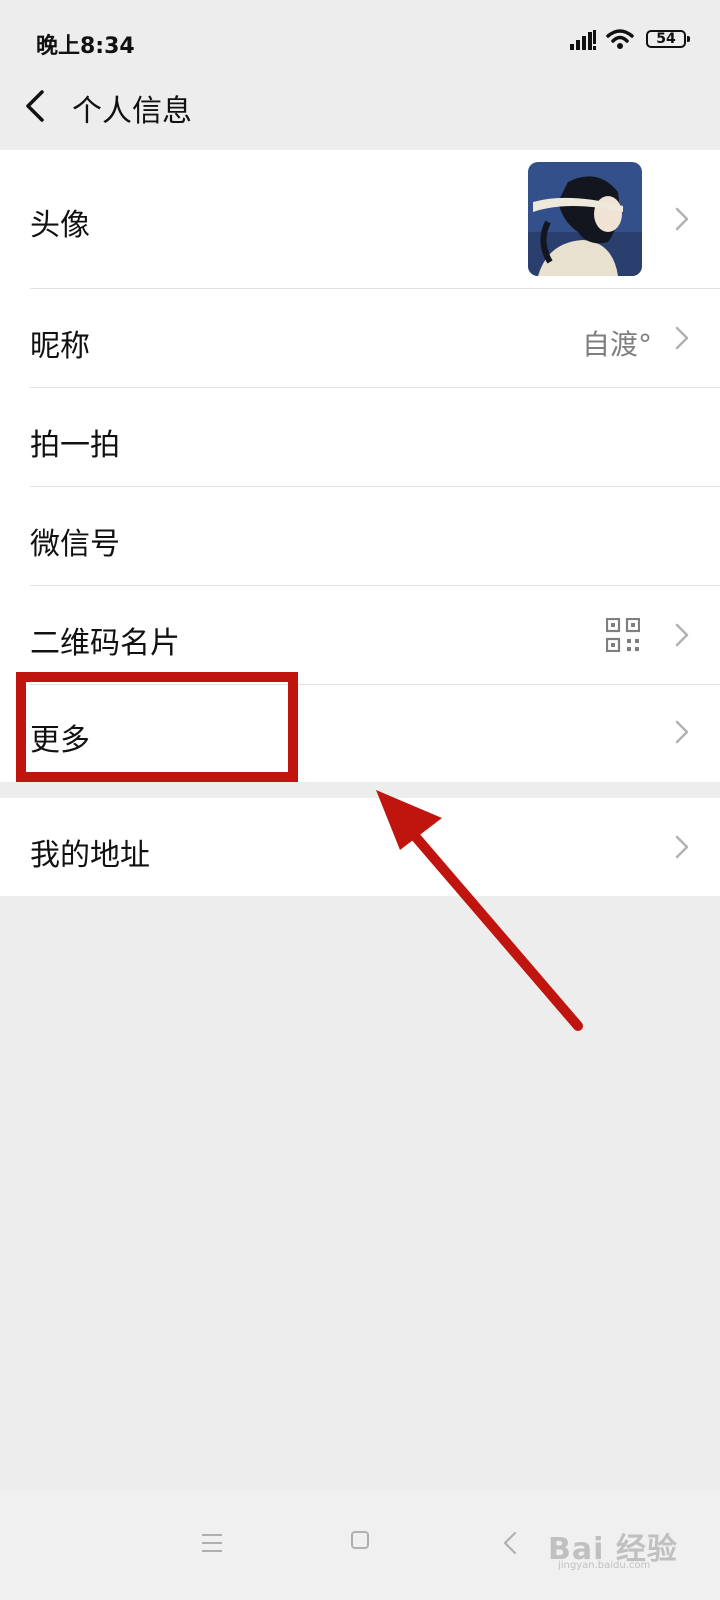 The height and width of the screenshot is (1600, 720). I want to click on row-label: 昵称, so click(60, 346).